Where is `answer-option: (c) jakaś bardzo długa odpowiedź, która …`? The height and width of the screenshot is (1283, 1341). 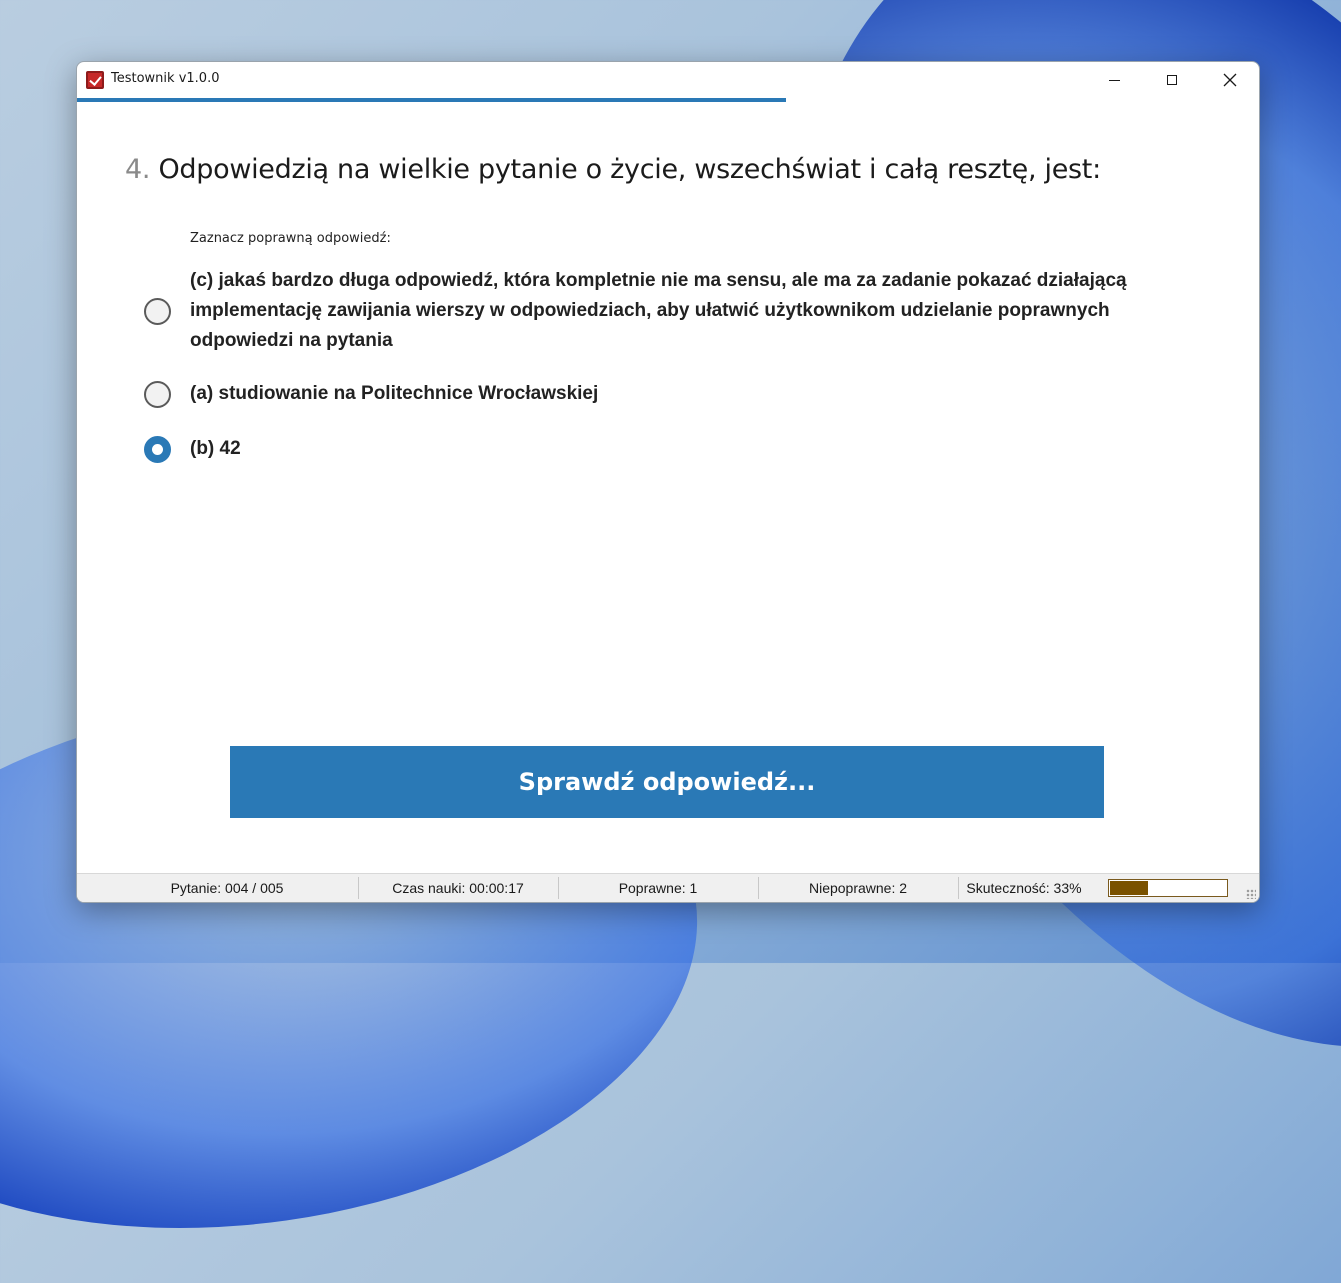 answer-option: (c) jakaś bardzo długa odpowiedź, która … is located at coordinates (672, 311).